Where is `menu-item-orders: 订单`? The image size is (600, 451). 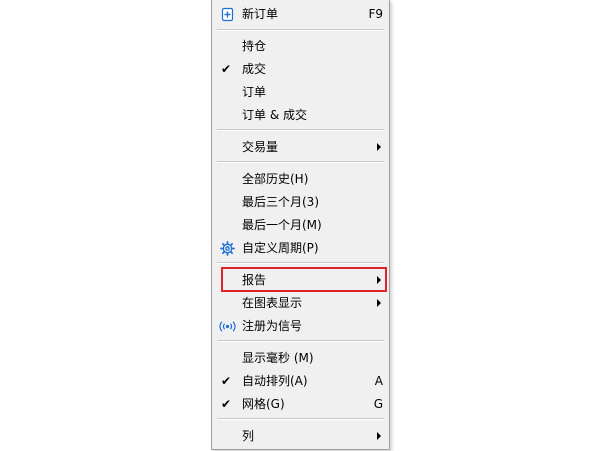
menu-item-orders: 订单 is located at coordinates (300, 92).